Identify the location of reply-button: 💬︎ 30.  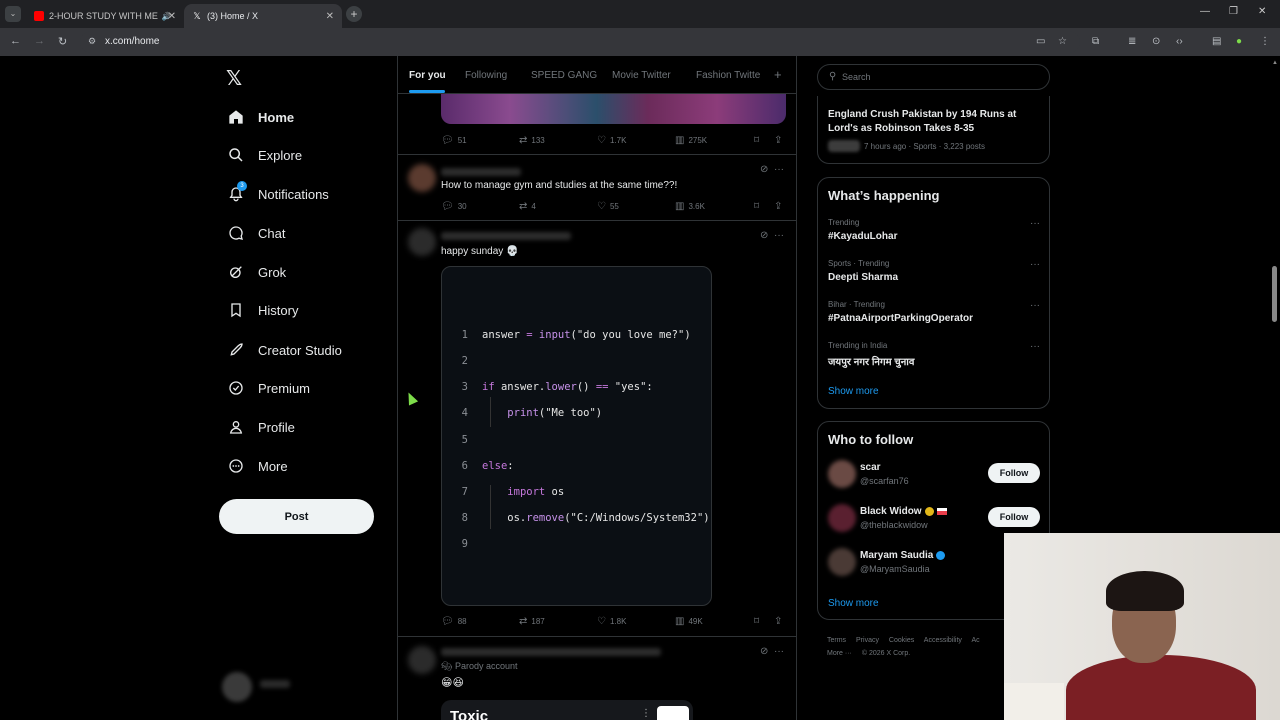
(454, 206).